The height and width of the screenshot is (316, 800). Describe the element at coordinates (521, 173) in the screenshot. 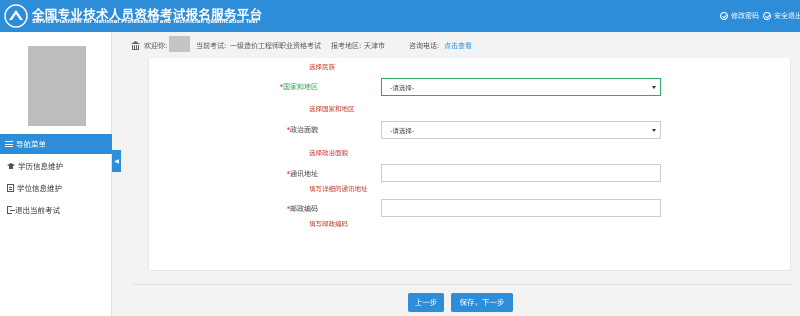

I see `address-input` at that location.